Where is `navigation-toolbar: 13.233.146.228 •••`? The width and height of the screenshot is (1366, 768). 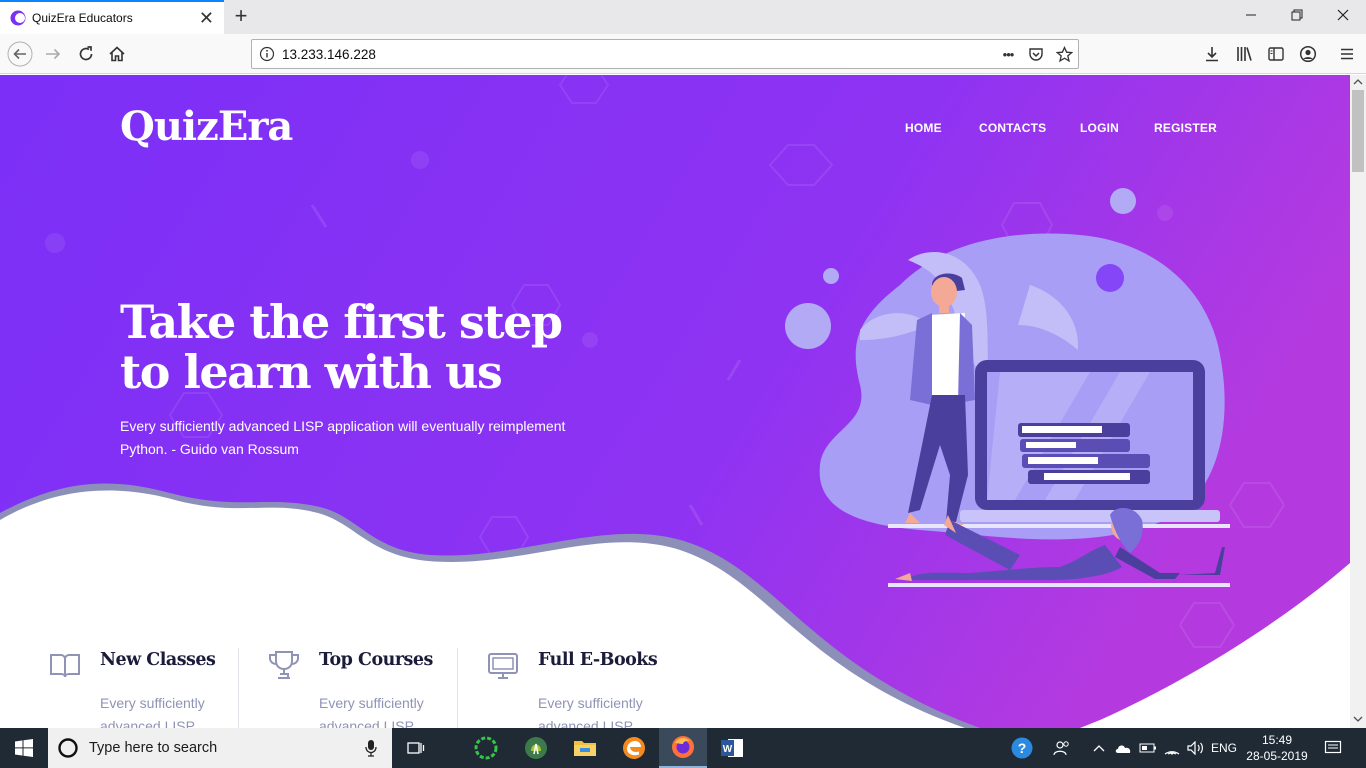
navigation-toolbar: 13.233.146.228 ••• is located at coordinates (683, 54).